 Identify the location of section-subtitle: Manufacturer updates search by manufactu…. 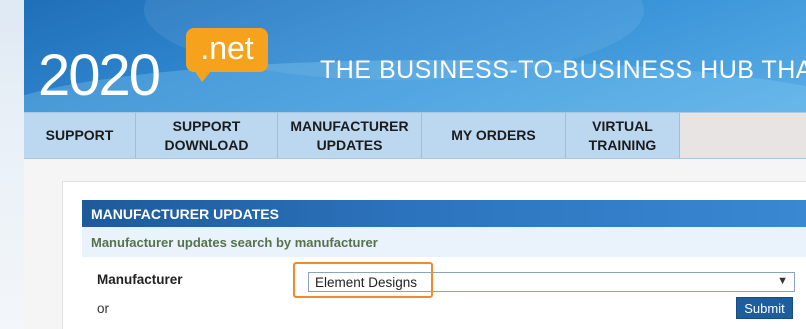
(234, 242).